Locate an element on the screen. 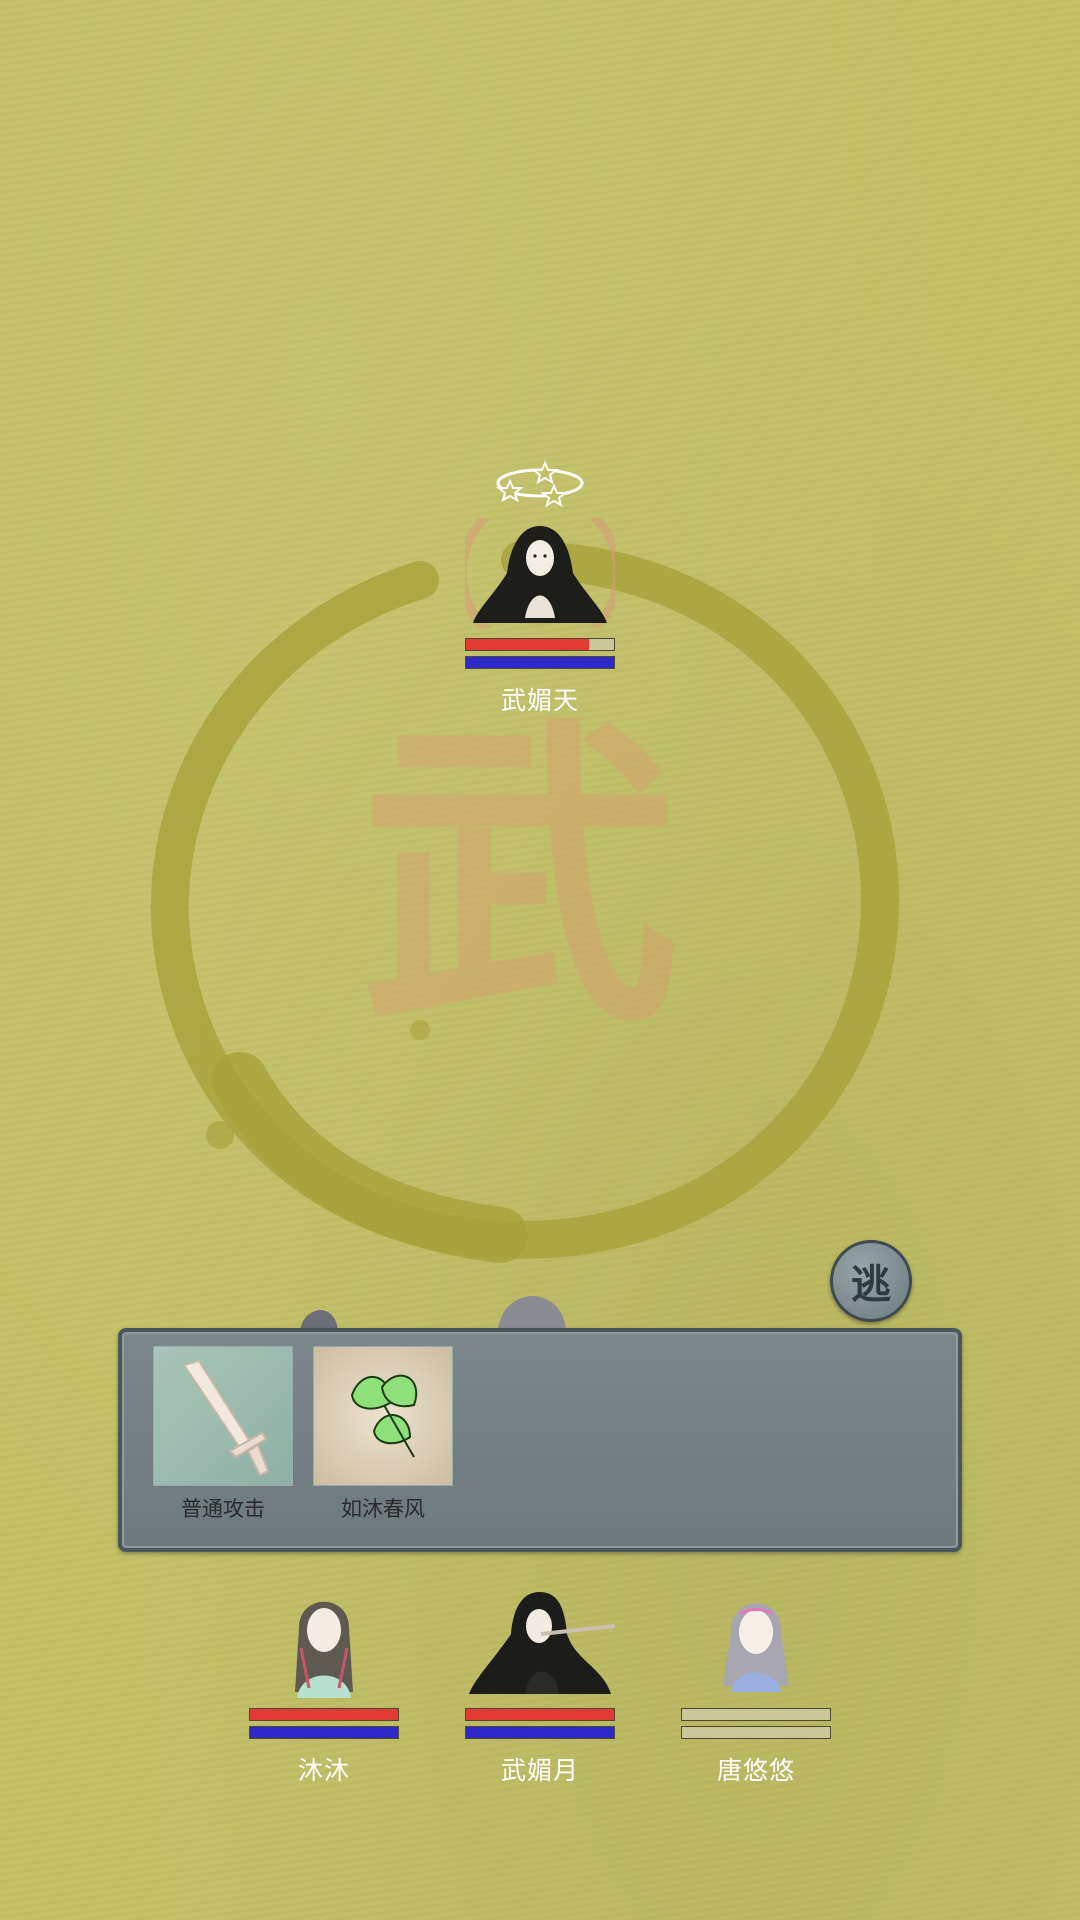 The height and width of the screenshot is (1920, 1080). leaves-icon is located at coordinates (384, 1416).